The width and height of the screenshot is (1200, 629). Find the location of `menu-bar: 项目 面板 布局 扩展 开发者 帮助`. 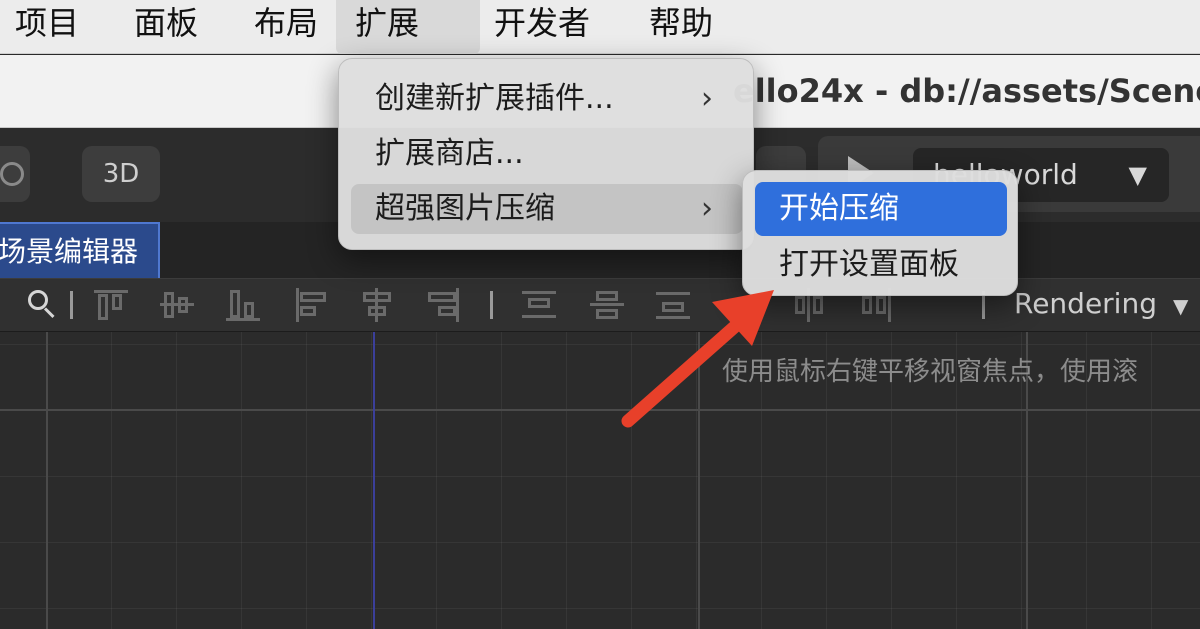

menu-bar: 项目 面板 布局 扩展 开发者 帮助 is located at coordinates (600, 27).